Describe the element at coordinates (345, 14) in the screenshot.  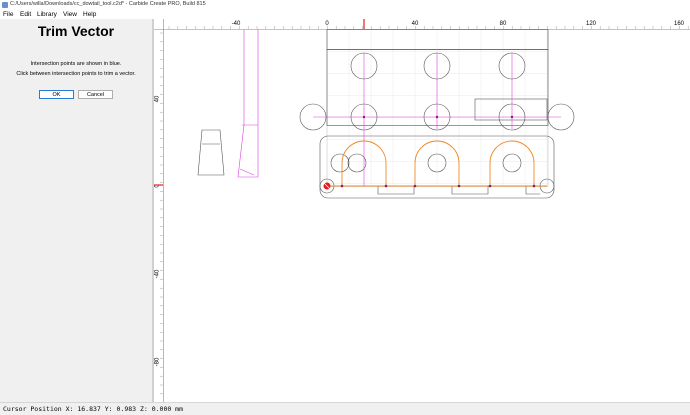
I see `menu-bar: File Edit Library View Help` at that location.